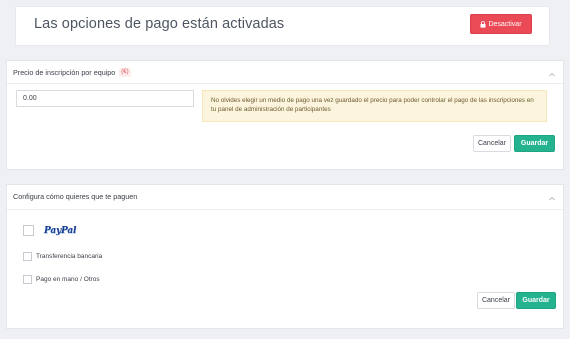 This screenshot has width=570, height=339. Describe the element at coordinates (27, 279) in the screenshot. I see `cash-checkbox` at that location.